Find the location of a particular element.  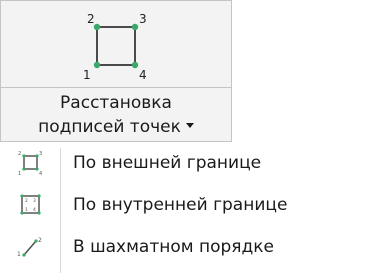

button-label-line2: подписей точек is located at coordinates (109, 127).